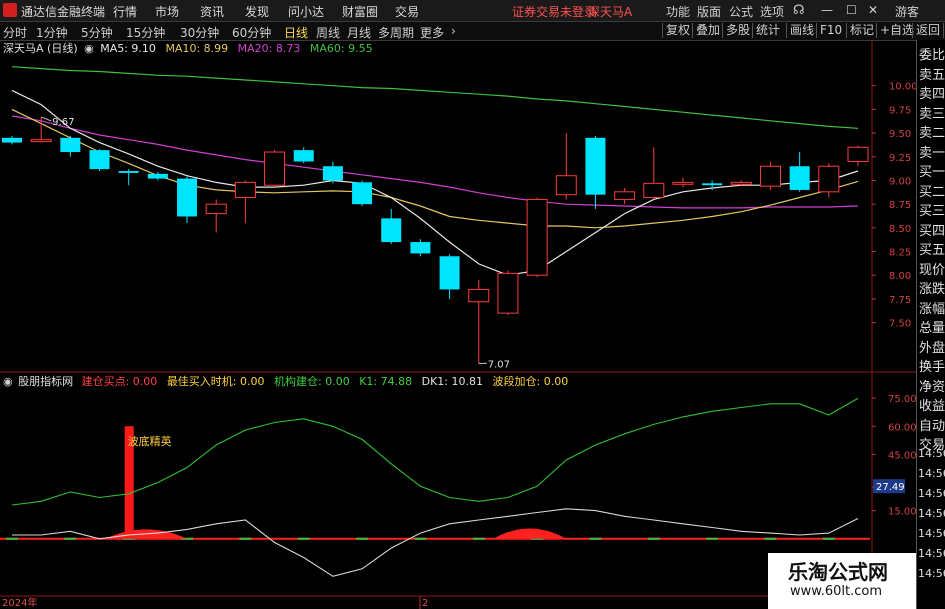 This screenshot has height=609, width=945. Describe the element at coordinates (932, 231) in the screenshot. I see `side-field-10: 买四` at that location.